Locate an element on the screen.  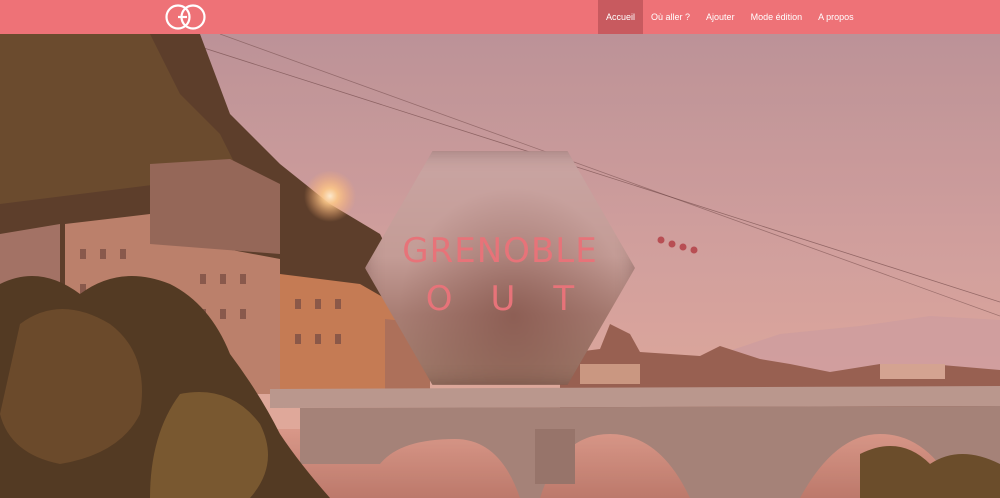
go-logo is located at coordinates (186, 17).